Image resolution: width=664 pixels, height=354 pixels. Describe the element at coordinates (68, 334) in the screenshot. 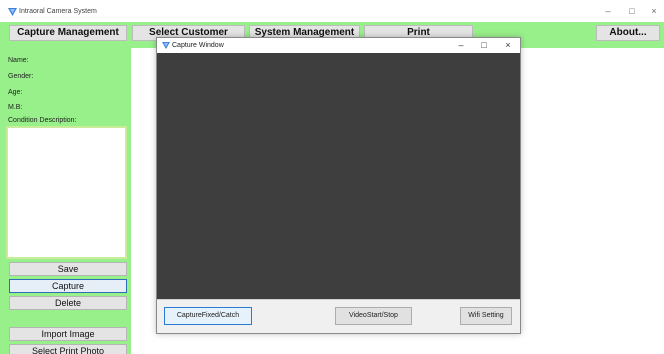

I see `import-image-button: Import Image` at that location.